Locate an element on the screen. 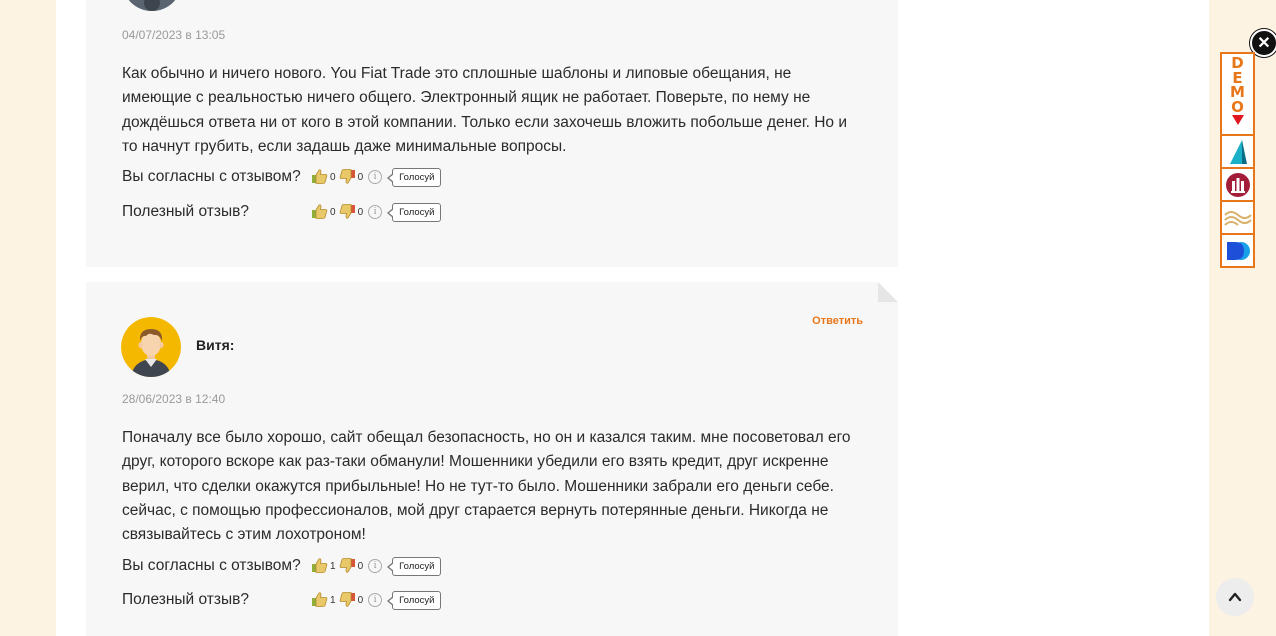  chevron-up-icon is located at coordinates (1235, 597).